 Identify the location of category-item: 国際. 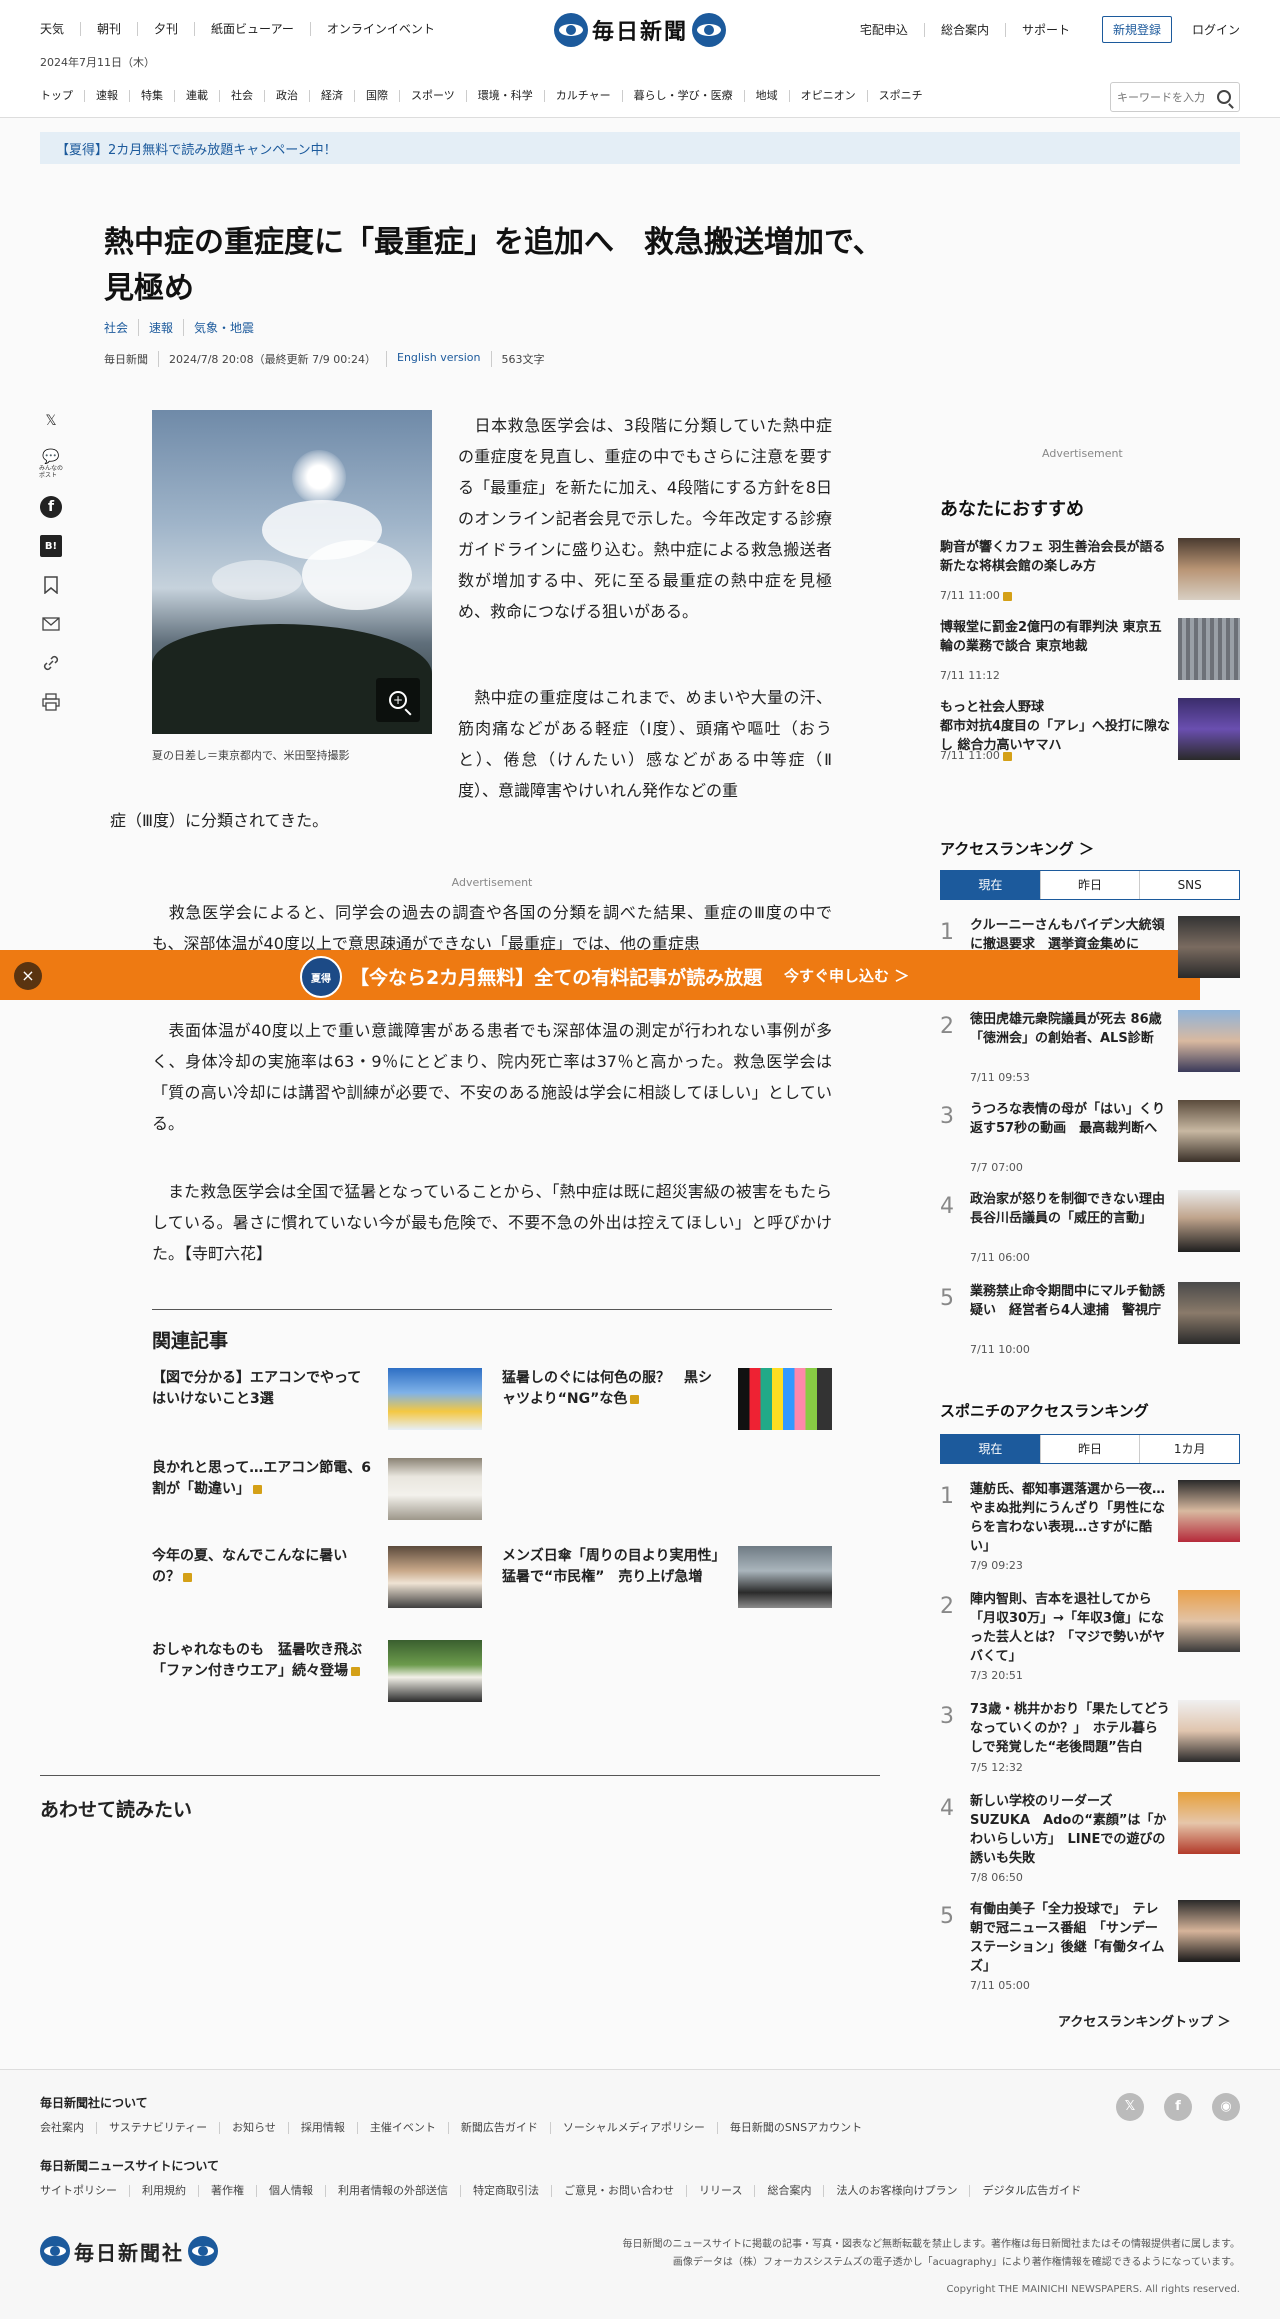
(377, 96).